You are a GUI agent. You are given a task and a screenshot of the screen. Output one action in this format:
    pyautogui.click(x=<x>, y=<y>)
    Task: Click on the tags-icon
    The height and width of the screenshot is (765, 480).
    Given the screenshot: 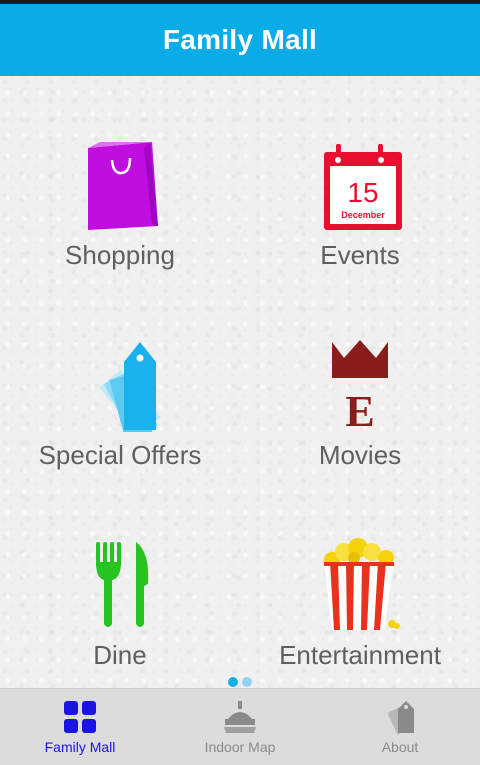 What is the action you would take?
    pyautogui.click(x=400, y=718)
    